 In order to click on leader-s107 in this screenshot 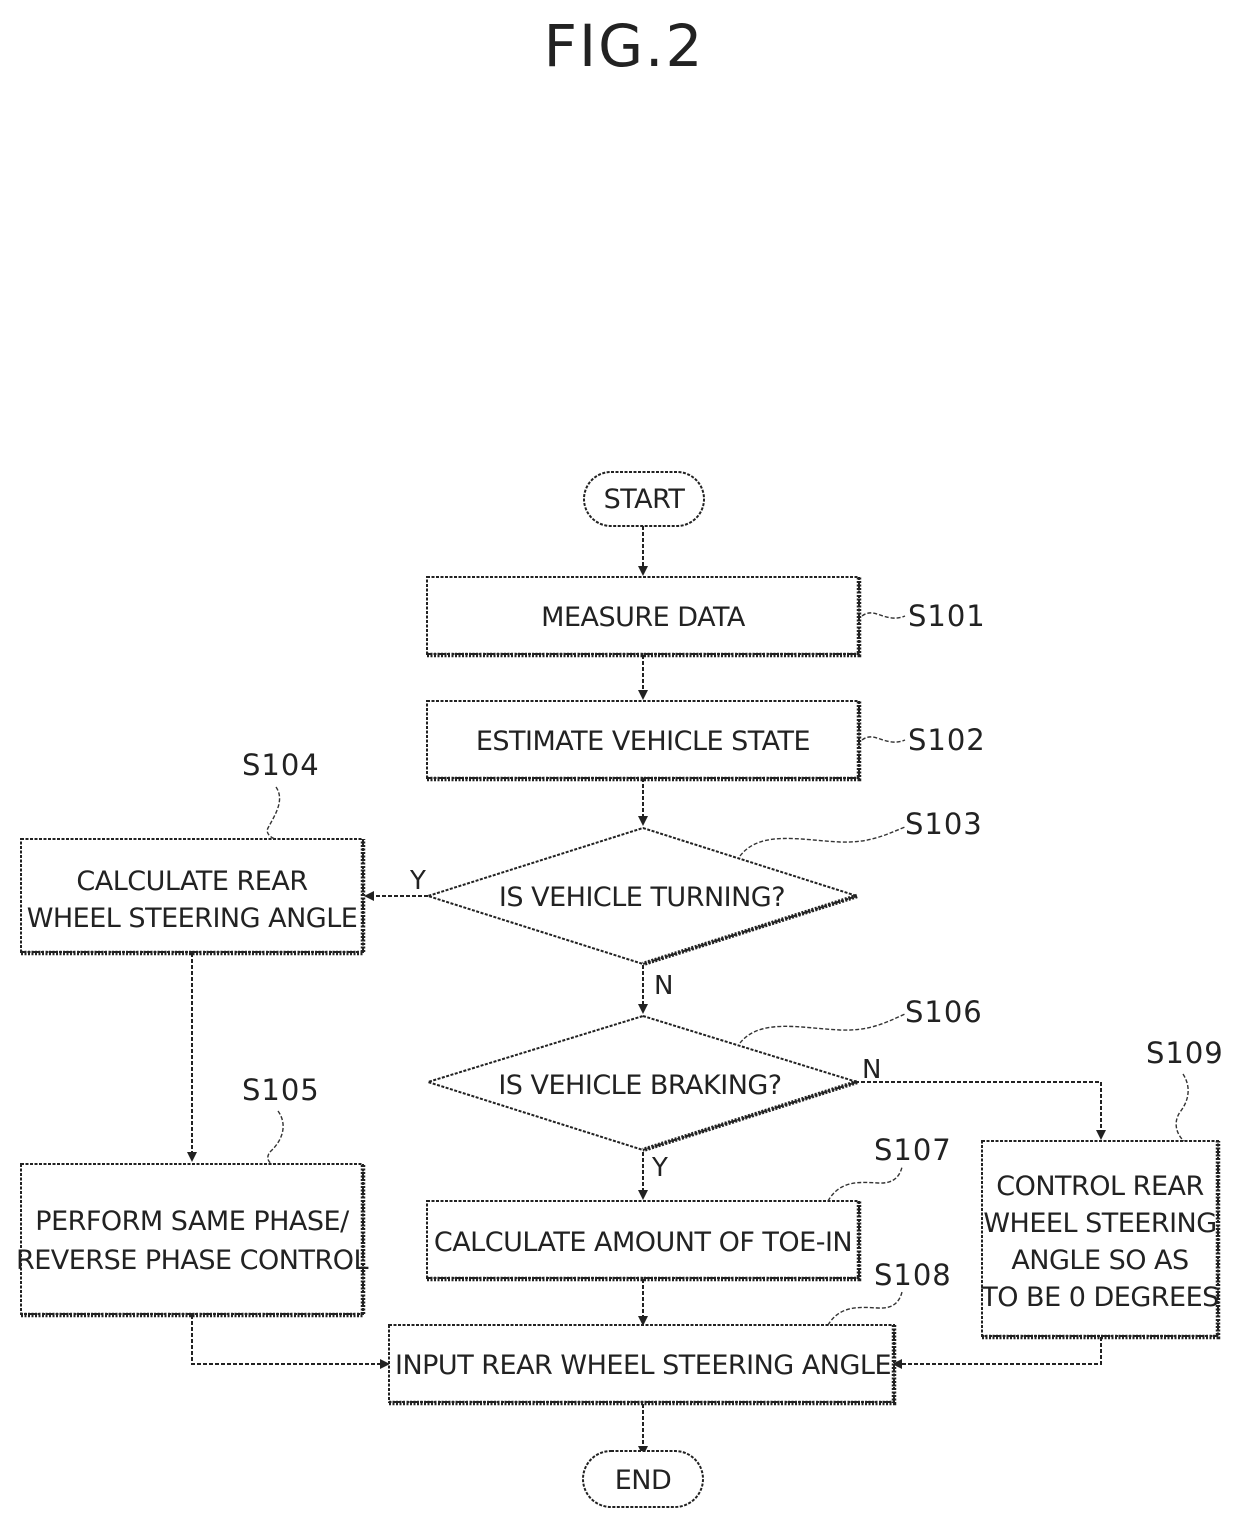, I will do `click(865, 1184)`.